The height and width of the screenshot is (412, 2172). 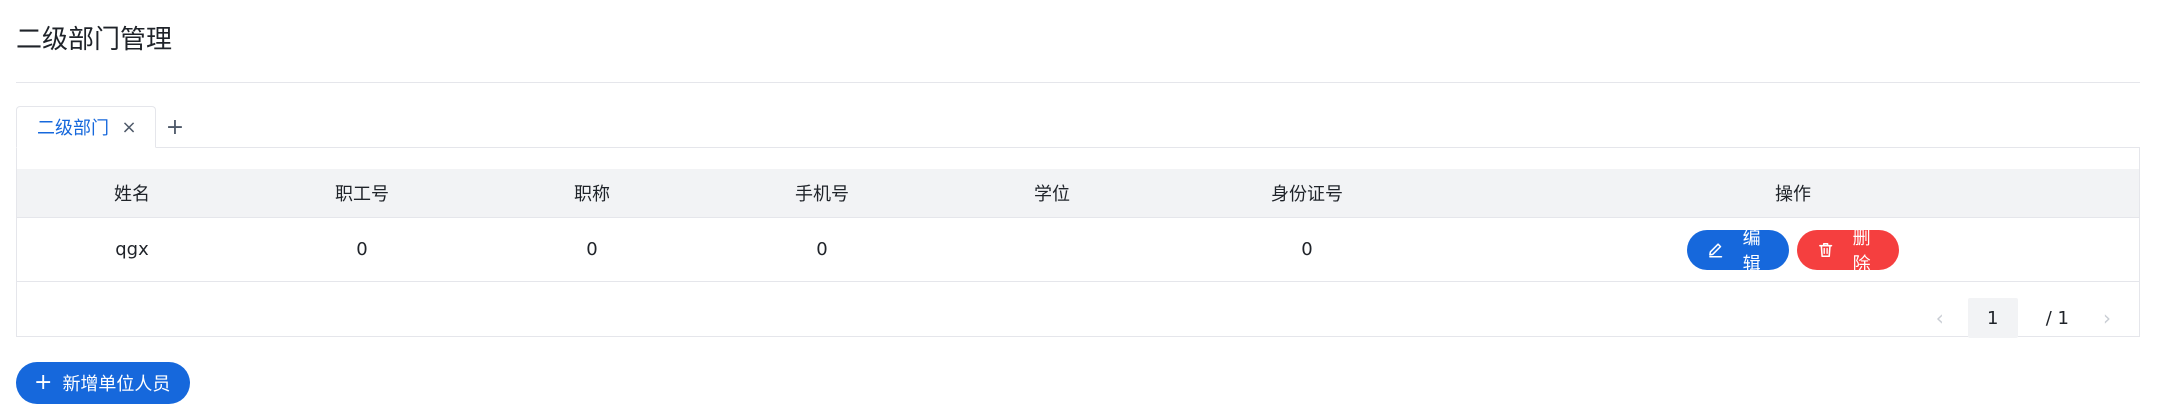 What do you see at coordinates (1307, 194) in the screenshot?
I see `header-id-no: 身份证号` at bounding box center [1307, 194].